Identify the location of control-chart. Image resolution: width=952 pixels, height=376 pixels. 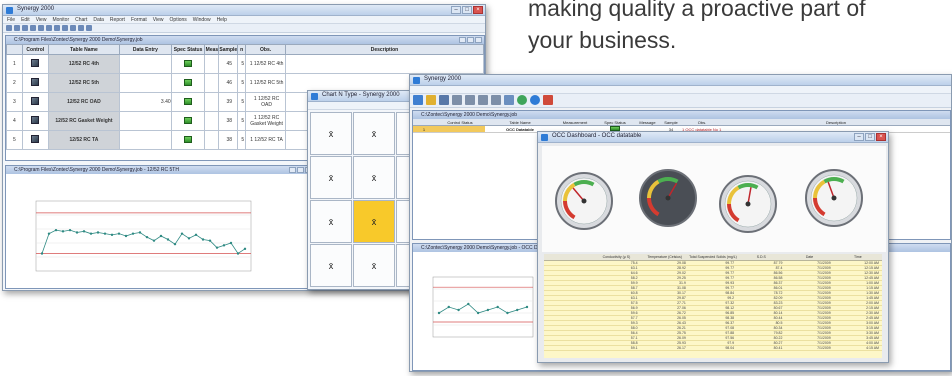
(160, 232).